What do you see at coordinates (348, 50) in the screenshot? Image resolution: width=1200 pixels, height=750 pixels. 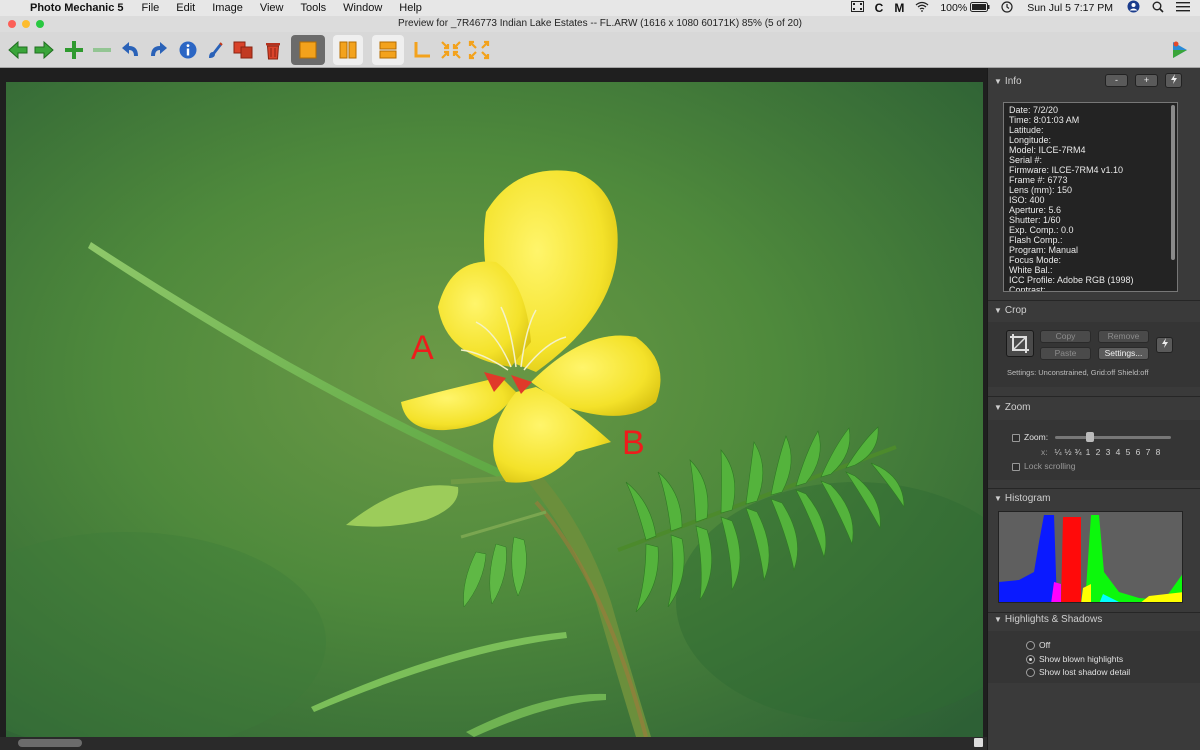 I see `side-by-side-view-button` at bounding box center [348, 50].